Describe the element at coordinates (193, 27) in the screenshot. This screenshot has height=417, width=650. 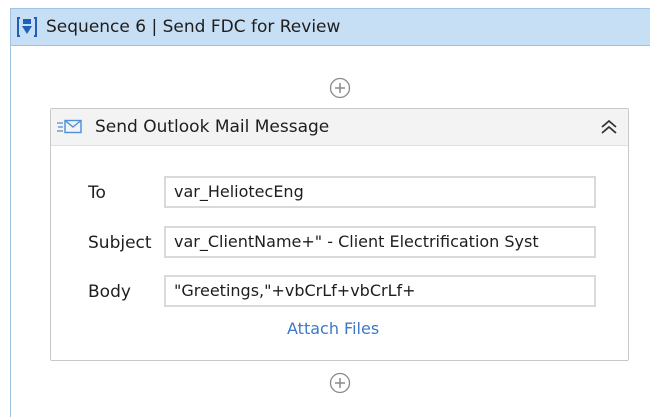
I see `sequence-title: Sequence 6 | Send FDC for Review` at that location.